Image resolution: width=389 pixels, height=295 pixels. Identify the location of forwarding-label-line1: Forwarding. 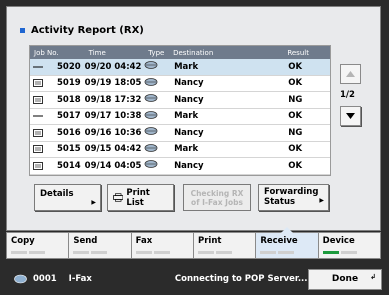
(291, 192).